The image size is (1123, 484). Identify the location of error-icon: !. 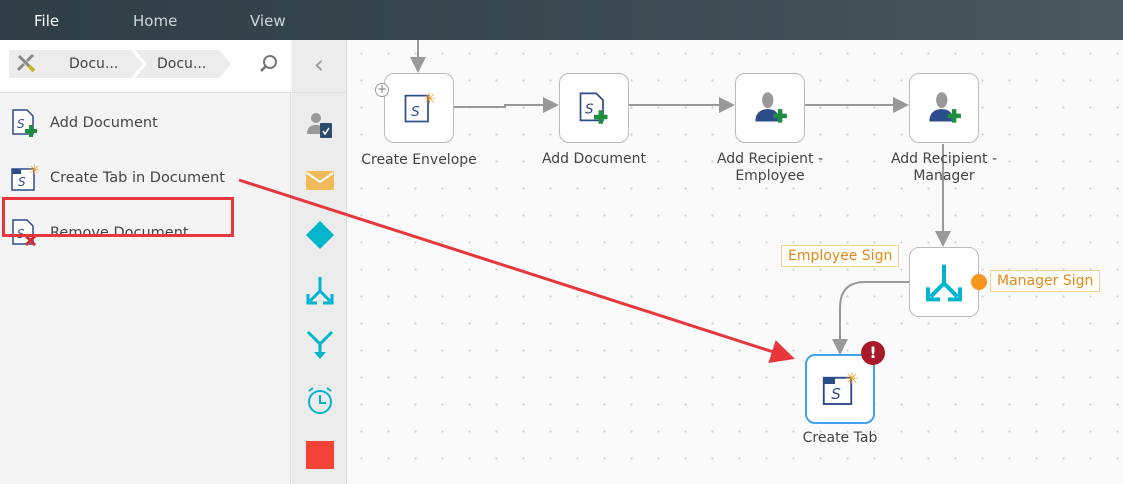
(873, 353).